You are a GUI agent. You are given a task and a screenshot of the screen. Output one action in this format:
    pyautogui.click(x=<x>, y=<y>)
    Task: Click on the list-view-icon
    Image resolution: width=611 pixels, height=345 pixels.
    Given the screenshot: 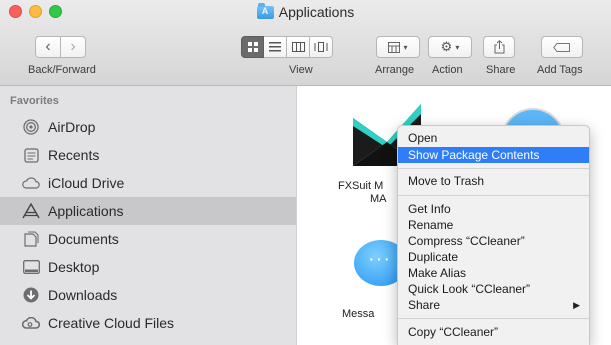 What is the action you would take?
    pyautogui.click(x=275, y=47)
    